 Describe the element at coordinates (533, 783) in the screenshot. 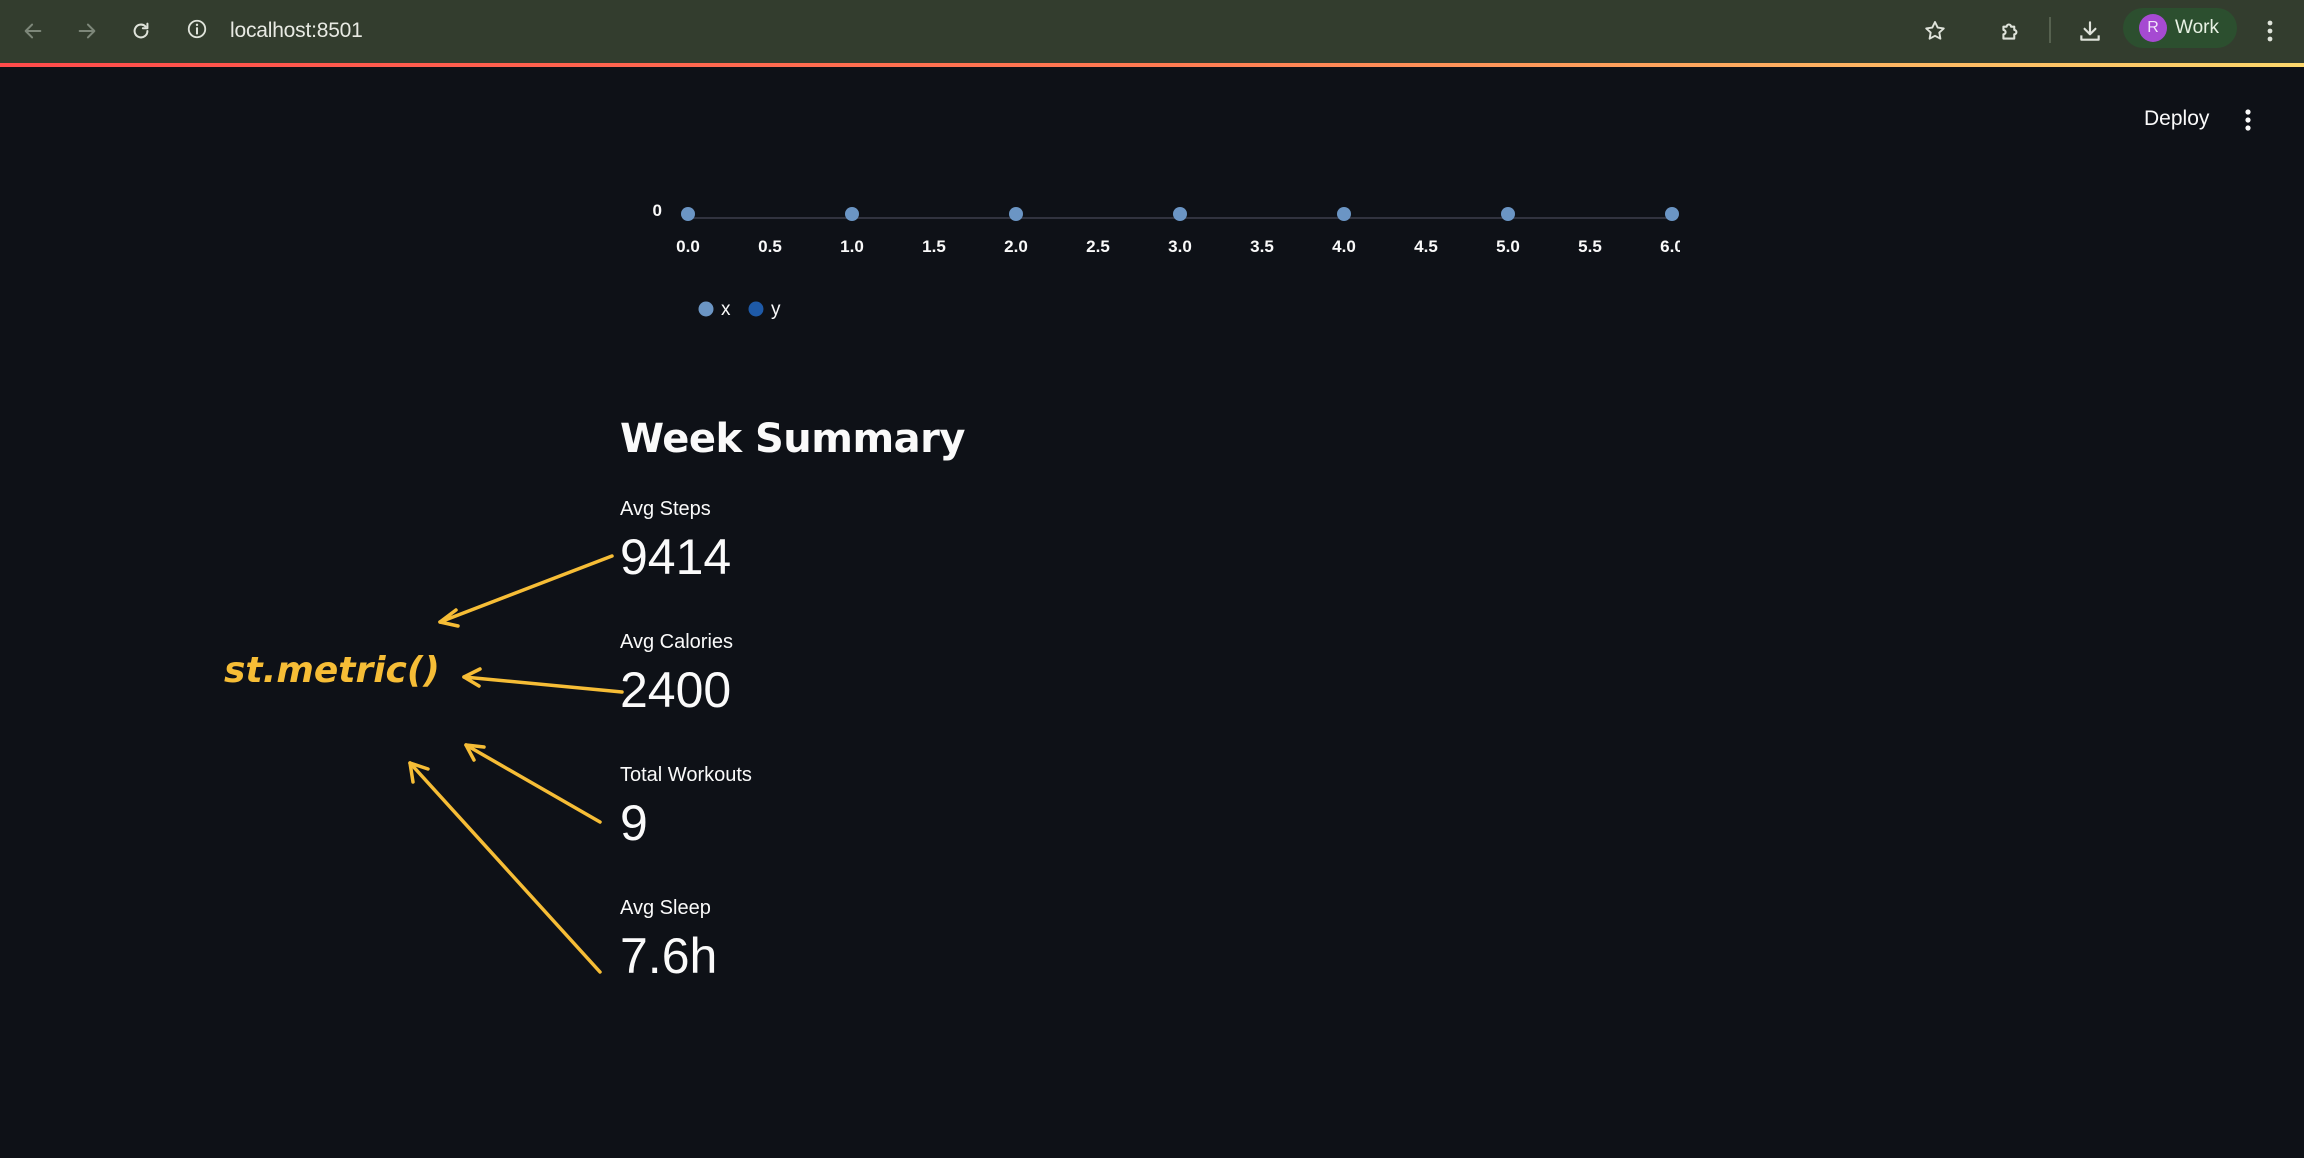

I see `arrow-to-total-workouts` at that location.